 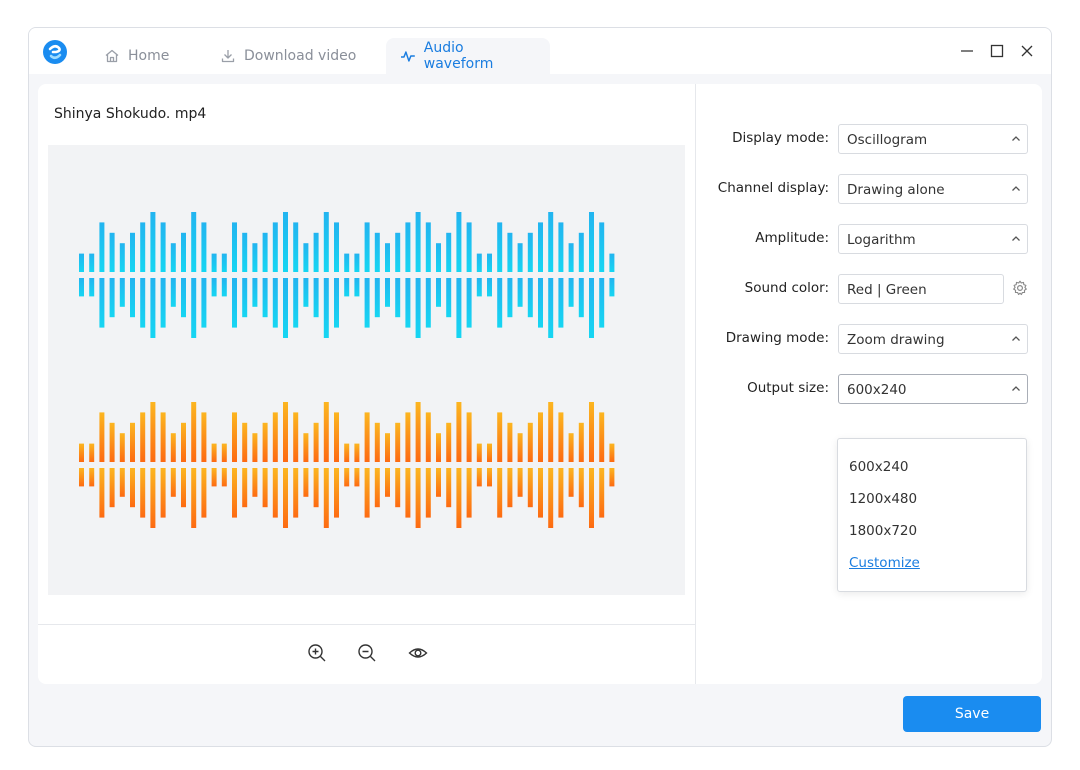 I want to click on close-icon, so click(x=1027, y=51).